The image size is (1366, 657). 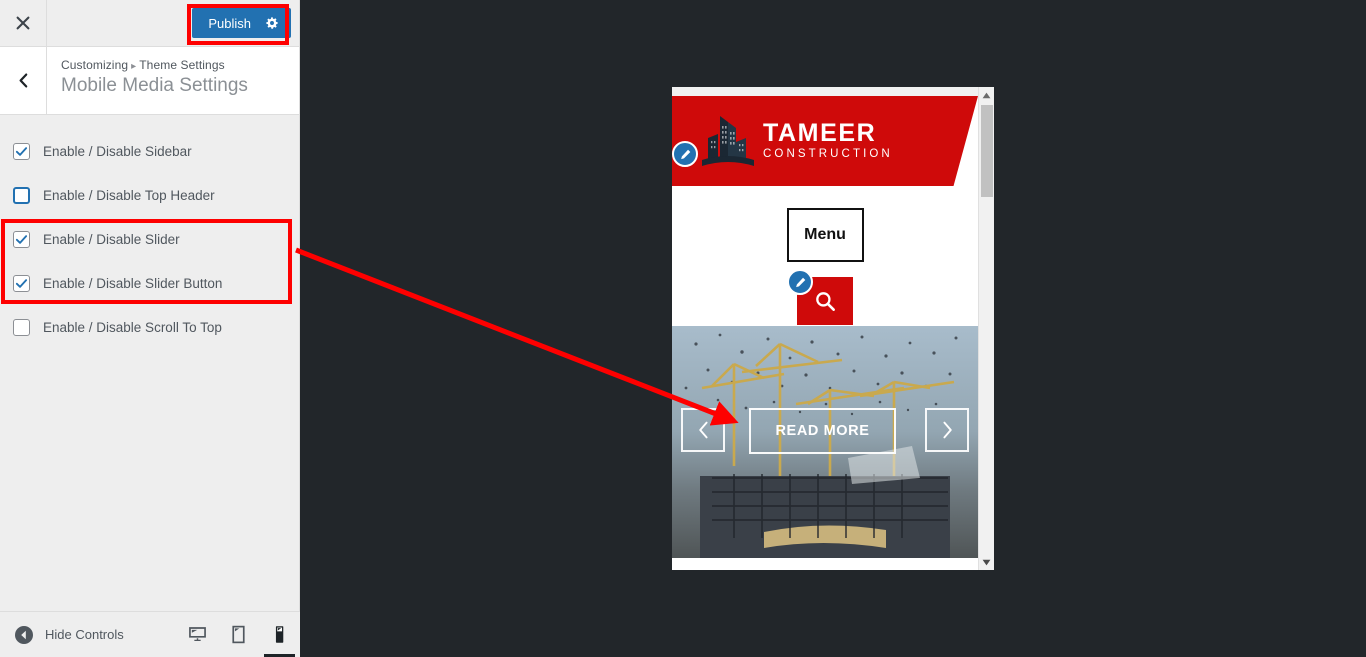 I want to click on preview-scrollbar, so click(x=986, y=328).